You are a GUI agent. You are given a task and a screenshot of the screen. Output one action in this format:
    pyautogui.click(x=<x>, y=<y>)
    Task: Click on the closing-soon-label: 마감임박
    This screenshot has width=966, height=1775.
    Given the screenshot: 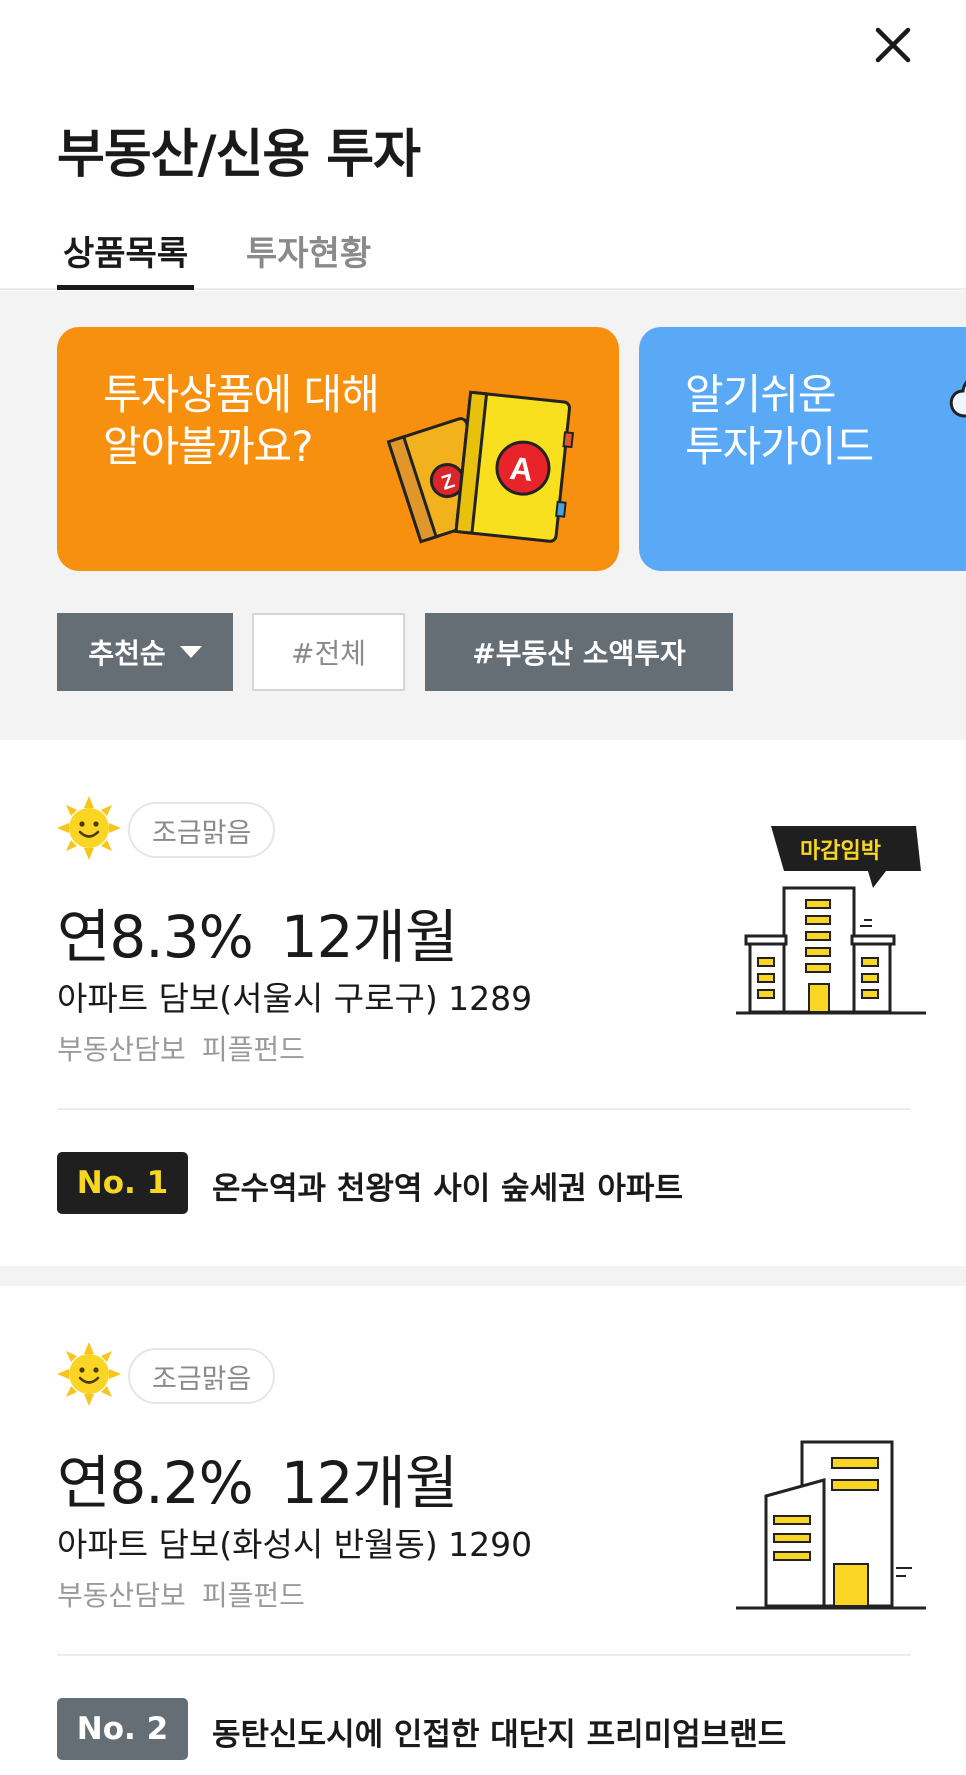 What is the action you would take?
    pyautogui.click(x=840, y=851)
    